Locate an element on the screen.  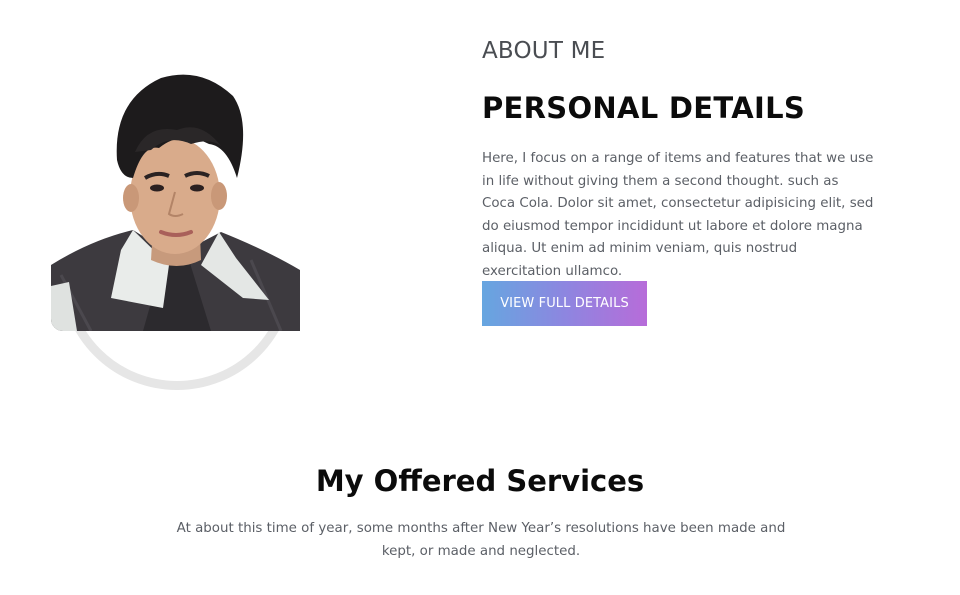
profile-photo is located at coordinates (175, 195).